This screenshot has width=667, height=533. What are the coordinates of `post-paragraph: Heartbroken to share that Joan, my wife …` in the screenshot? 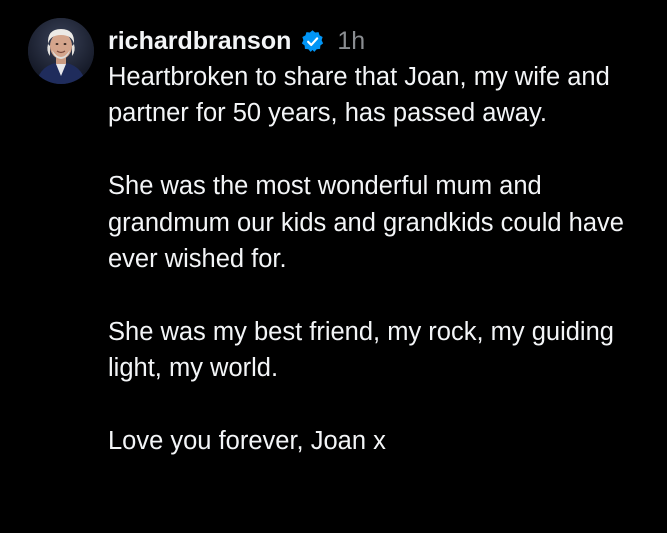 It's located at (359, 95).